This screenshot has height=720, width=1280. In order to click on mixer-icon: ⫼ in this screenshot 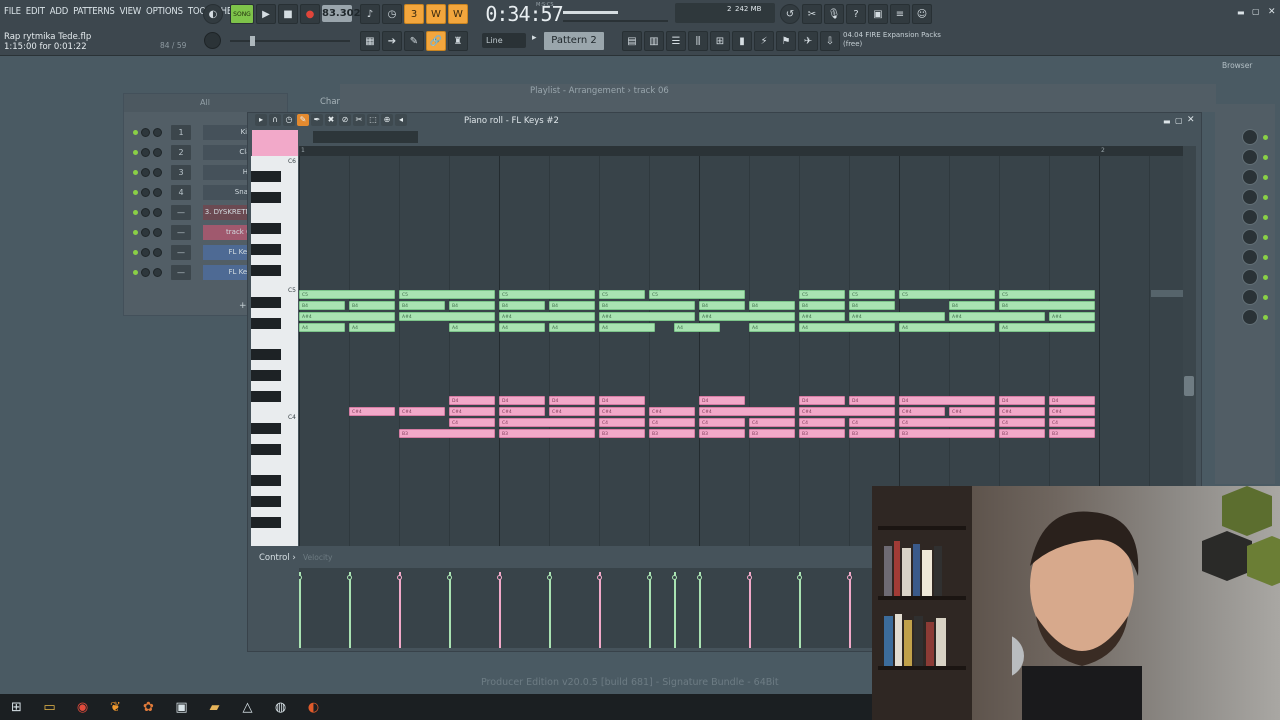, I will do `click(698, 41)`.